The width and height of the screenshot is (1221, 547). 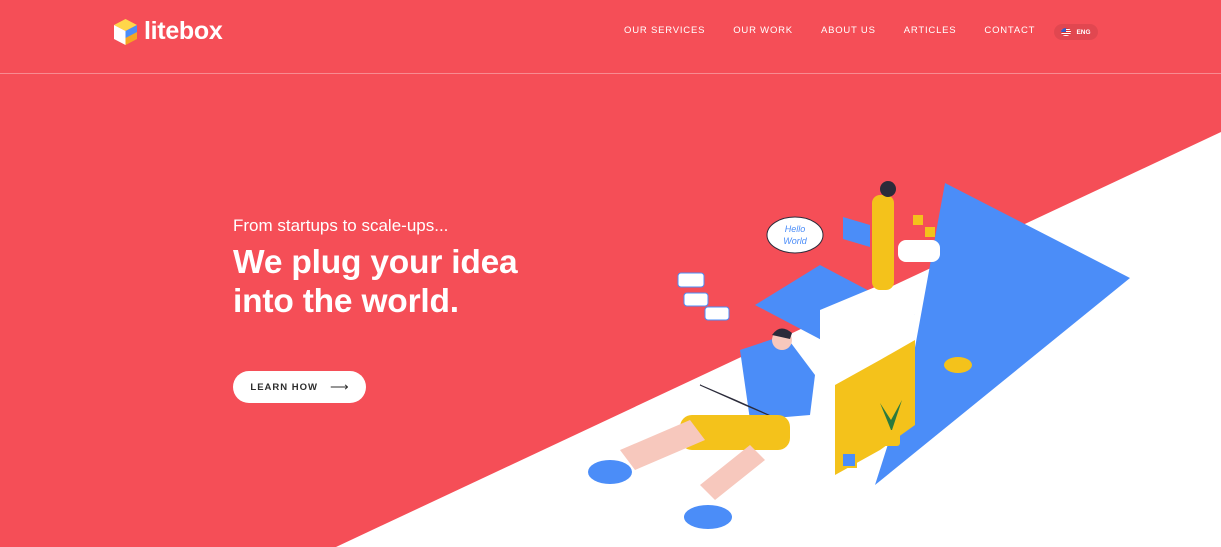 I want to click on shoe-left-icon, so click(x=610, y=472).